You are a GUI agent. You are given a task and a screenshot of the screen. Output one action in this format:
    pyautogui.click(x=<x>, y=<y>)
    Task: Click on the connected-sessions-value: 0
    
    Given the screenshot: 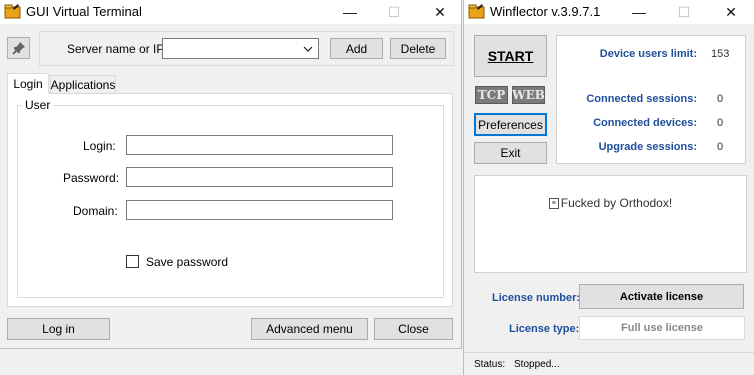 What is the action you would take?
    pyautogui.click(x=720, y=99)
    